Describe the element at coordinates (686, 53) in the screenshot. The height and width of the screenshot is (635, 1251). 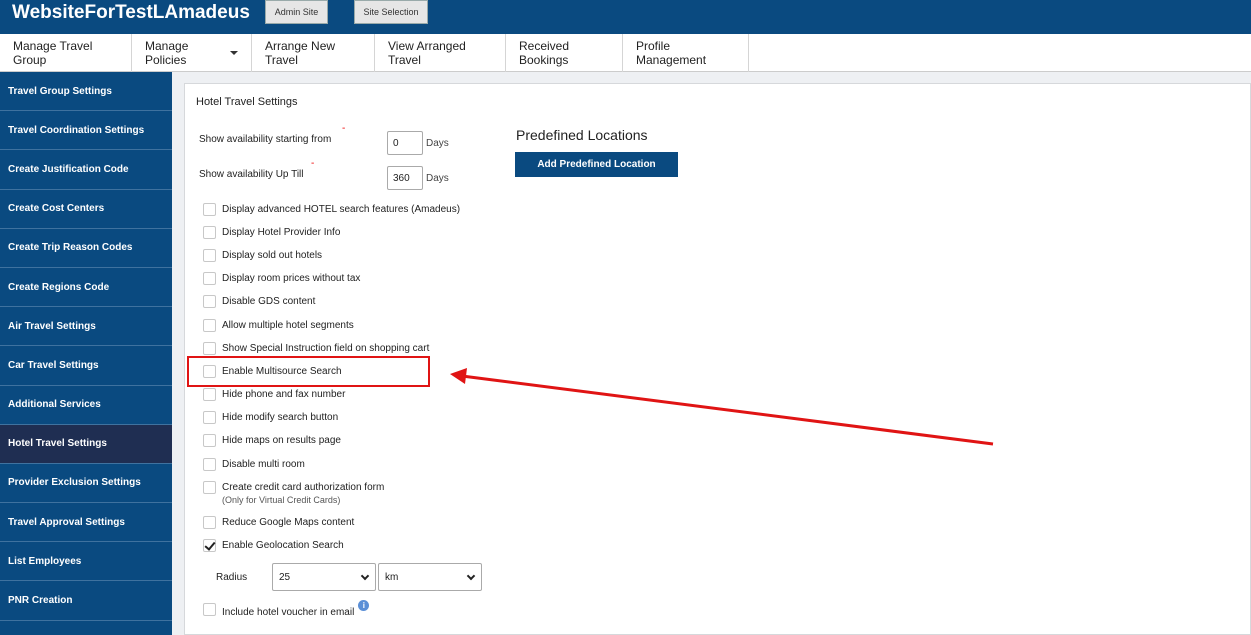
I see `nav-profile-management: Profile Management` at that location.